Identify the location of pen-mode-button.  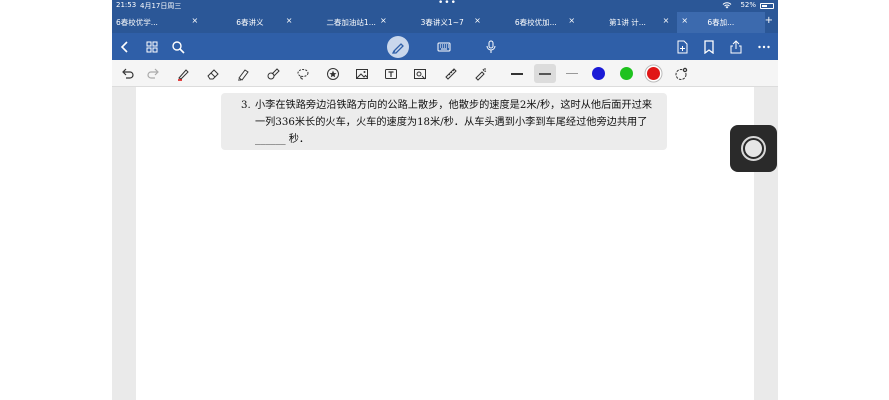
(398, 47).